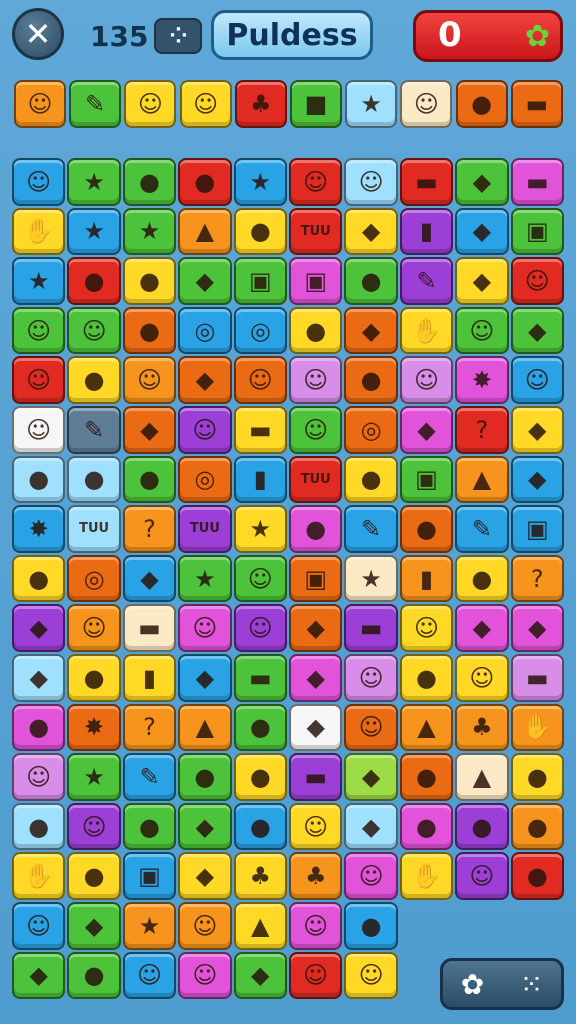 This screenshot has width=576, height=1024. I want to click on inventory-tile: ♣, so click(260, 104).